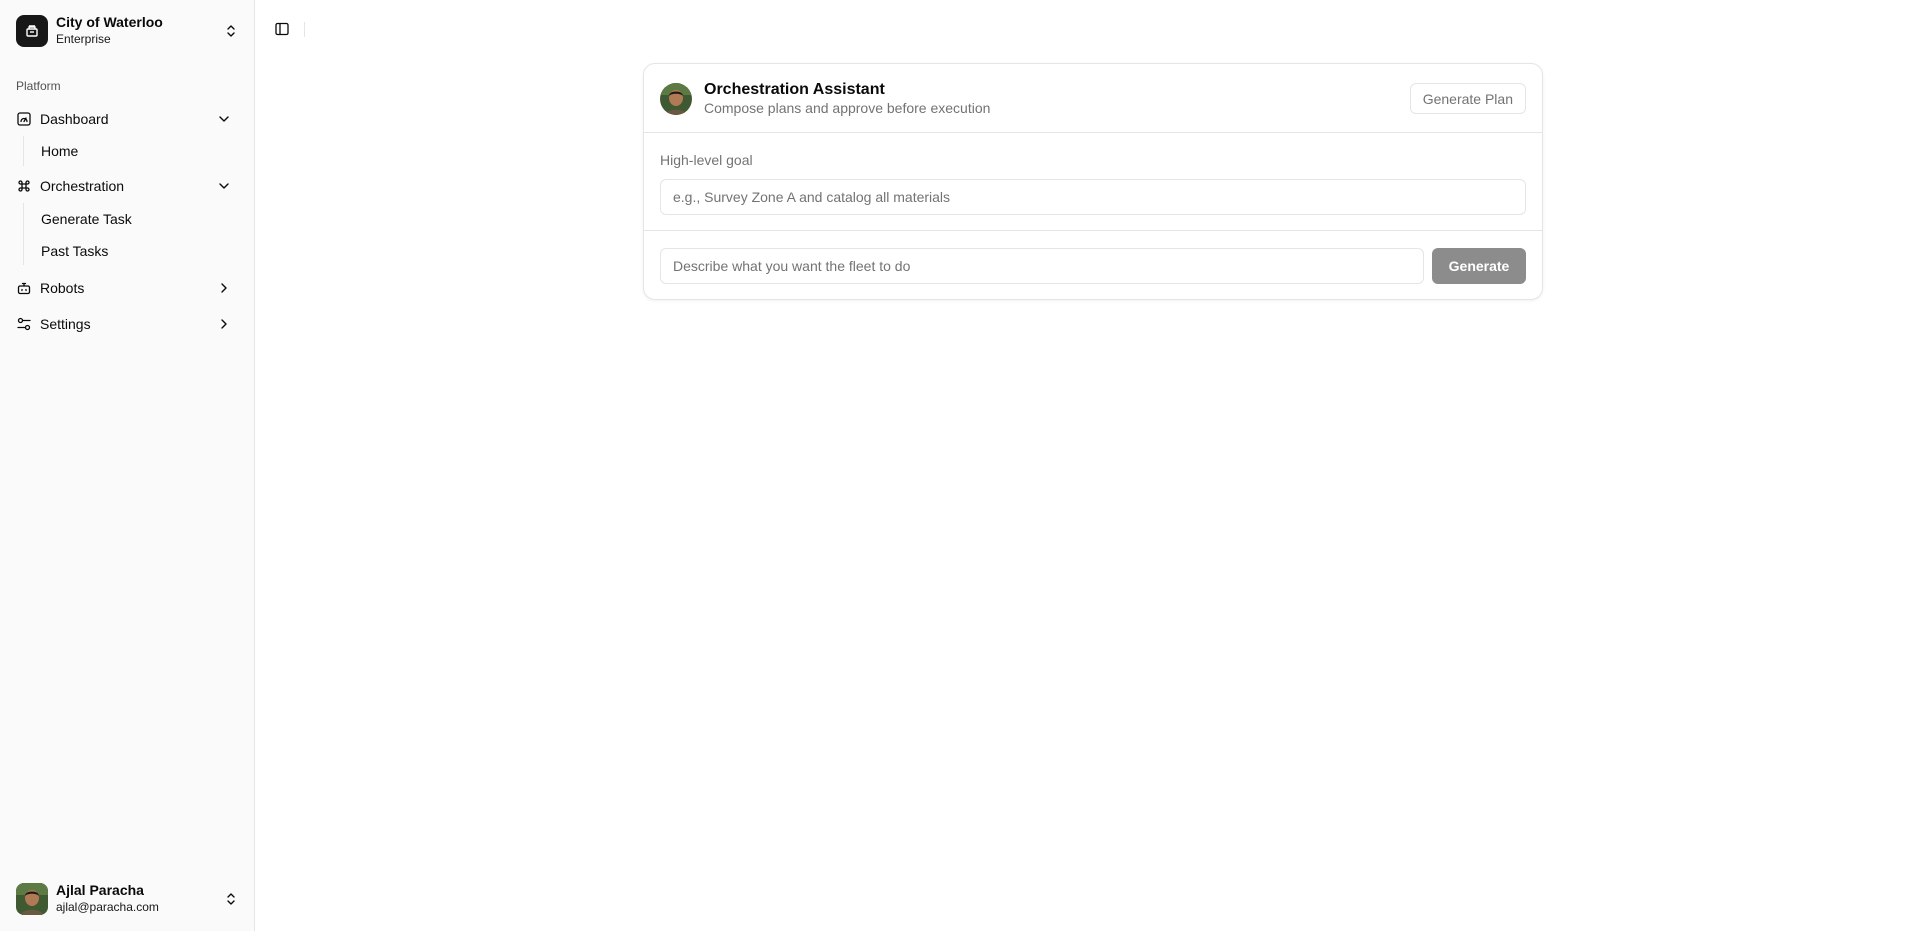 The width and height of the screenshot is (1920, 931). Describe the element at coordinates (1467, 98) in the screenshot. I see `generate-plan-button: Generate Plan` at that location.